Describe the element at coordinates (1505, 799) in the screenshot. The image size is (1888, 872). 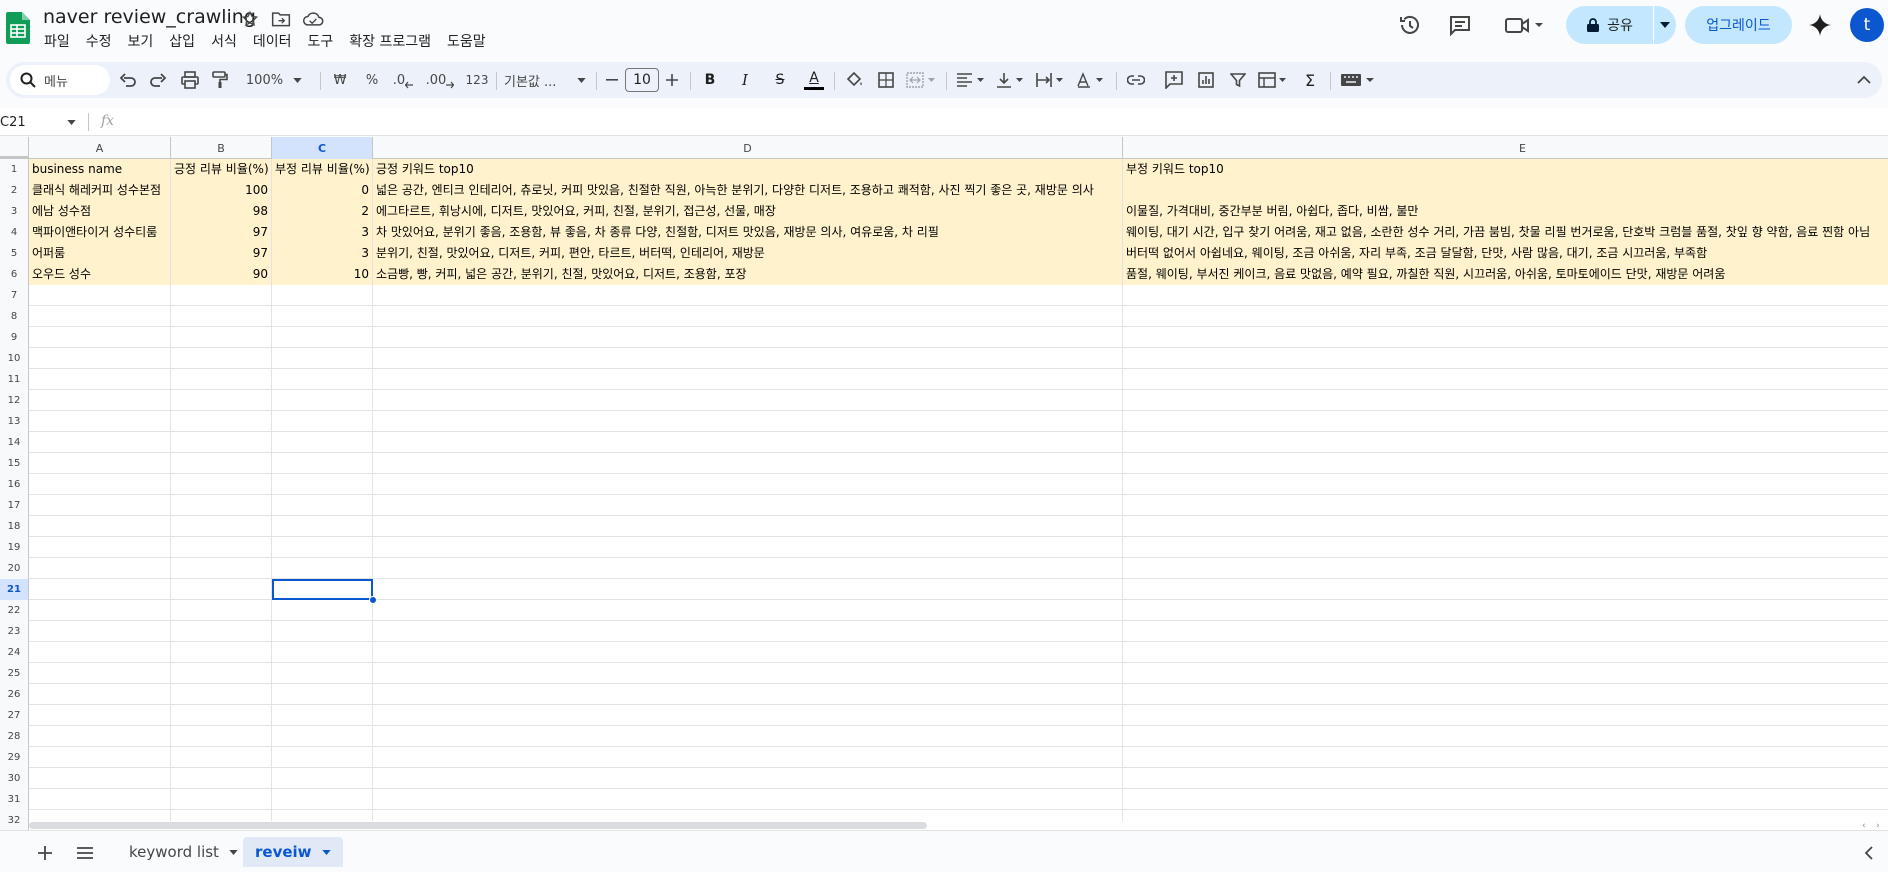
I see `cell-e31` at that location.